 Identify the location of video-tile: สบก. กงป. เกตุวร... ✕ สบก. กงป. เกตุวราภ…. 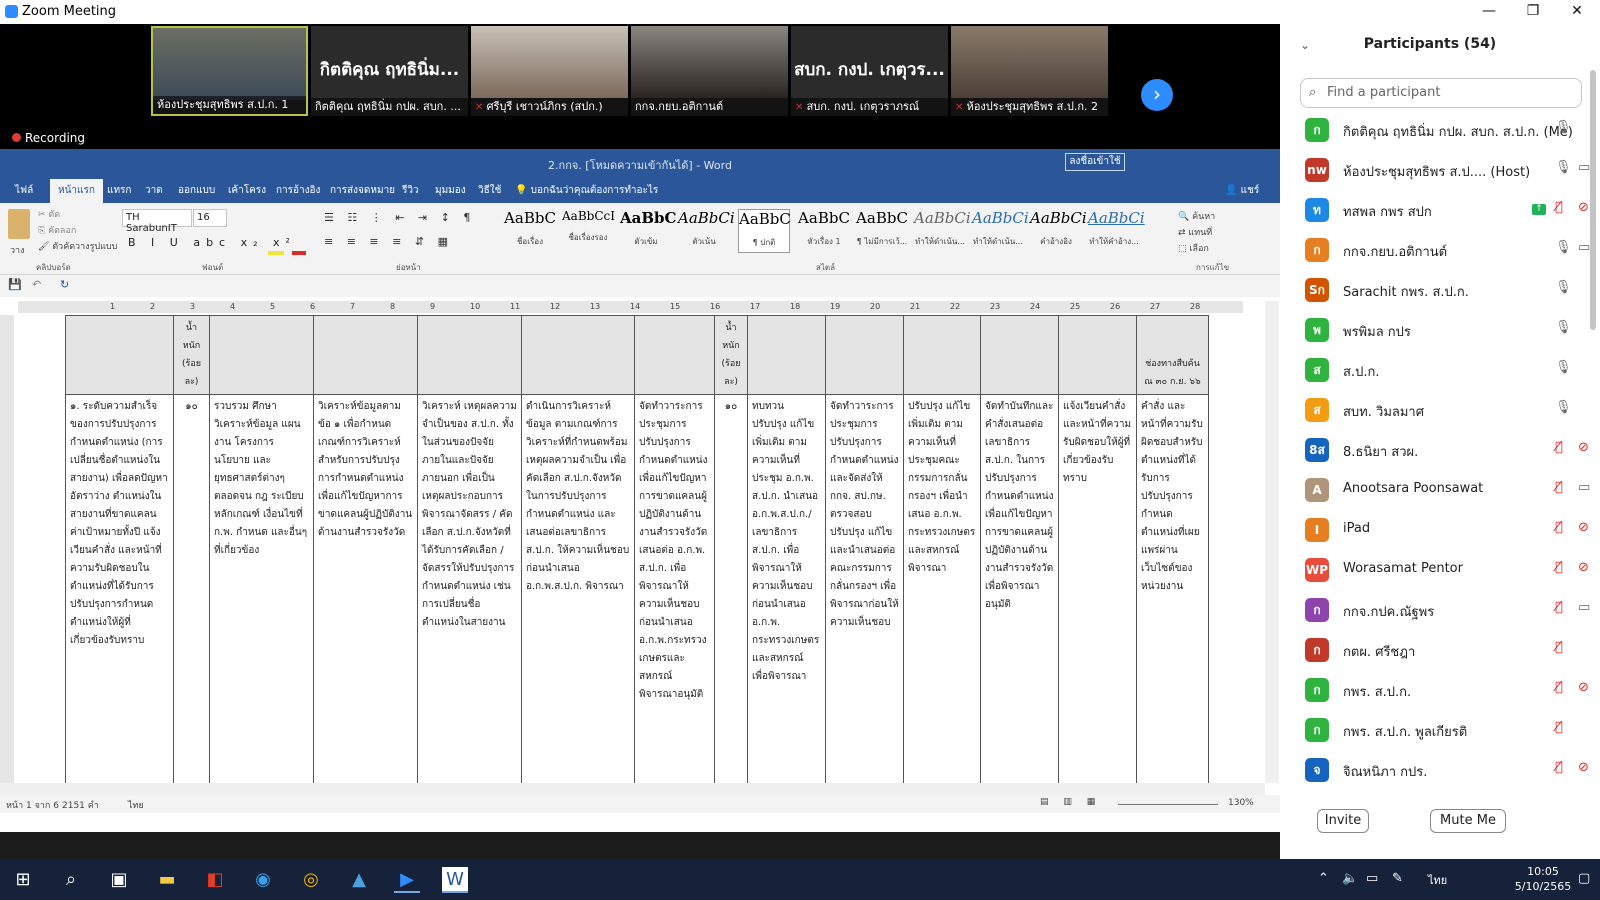
(869, 71).